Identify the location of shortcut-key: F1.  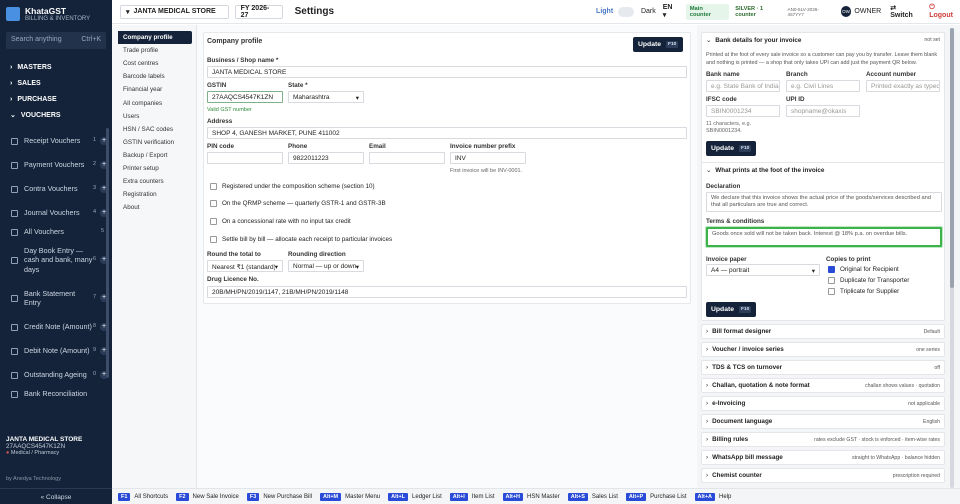
(124, 496).